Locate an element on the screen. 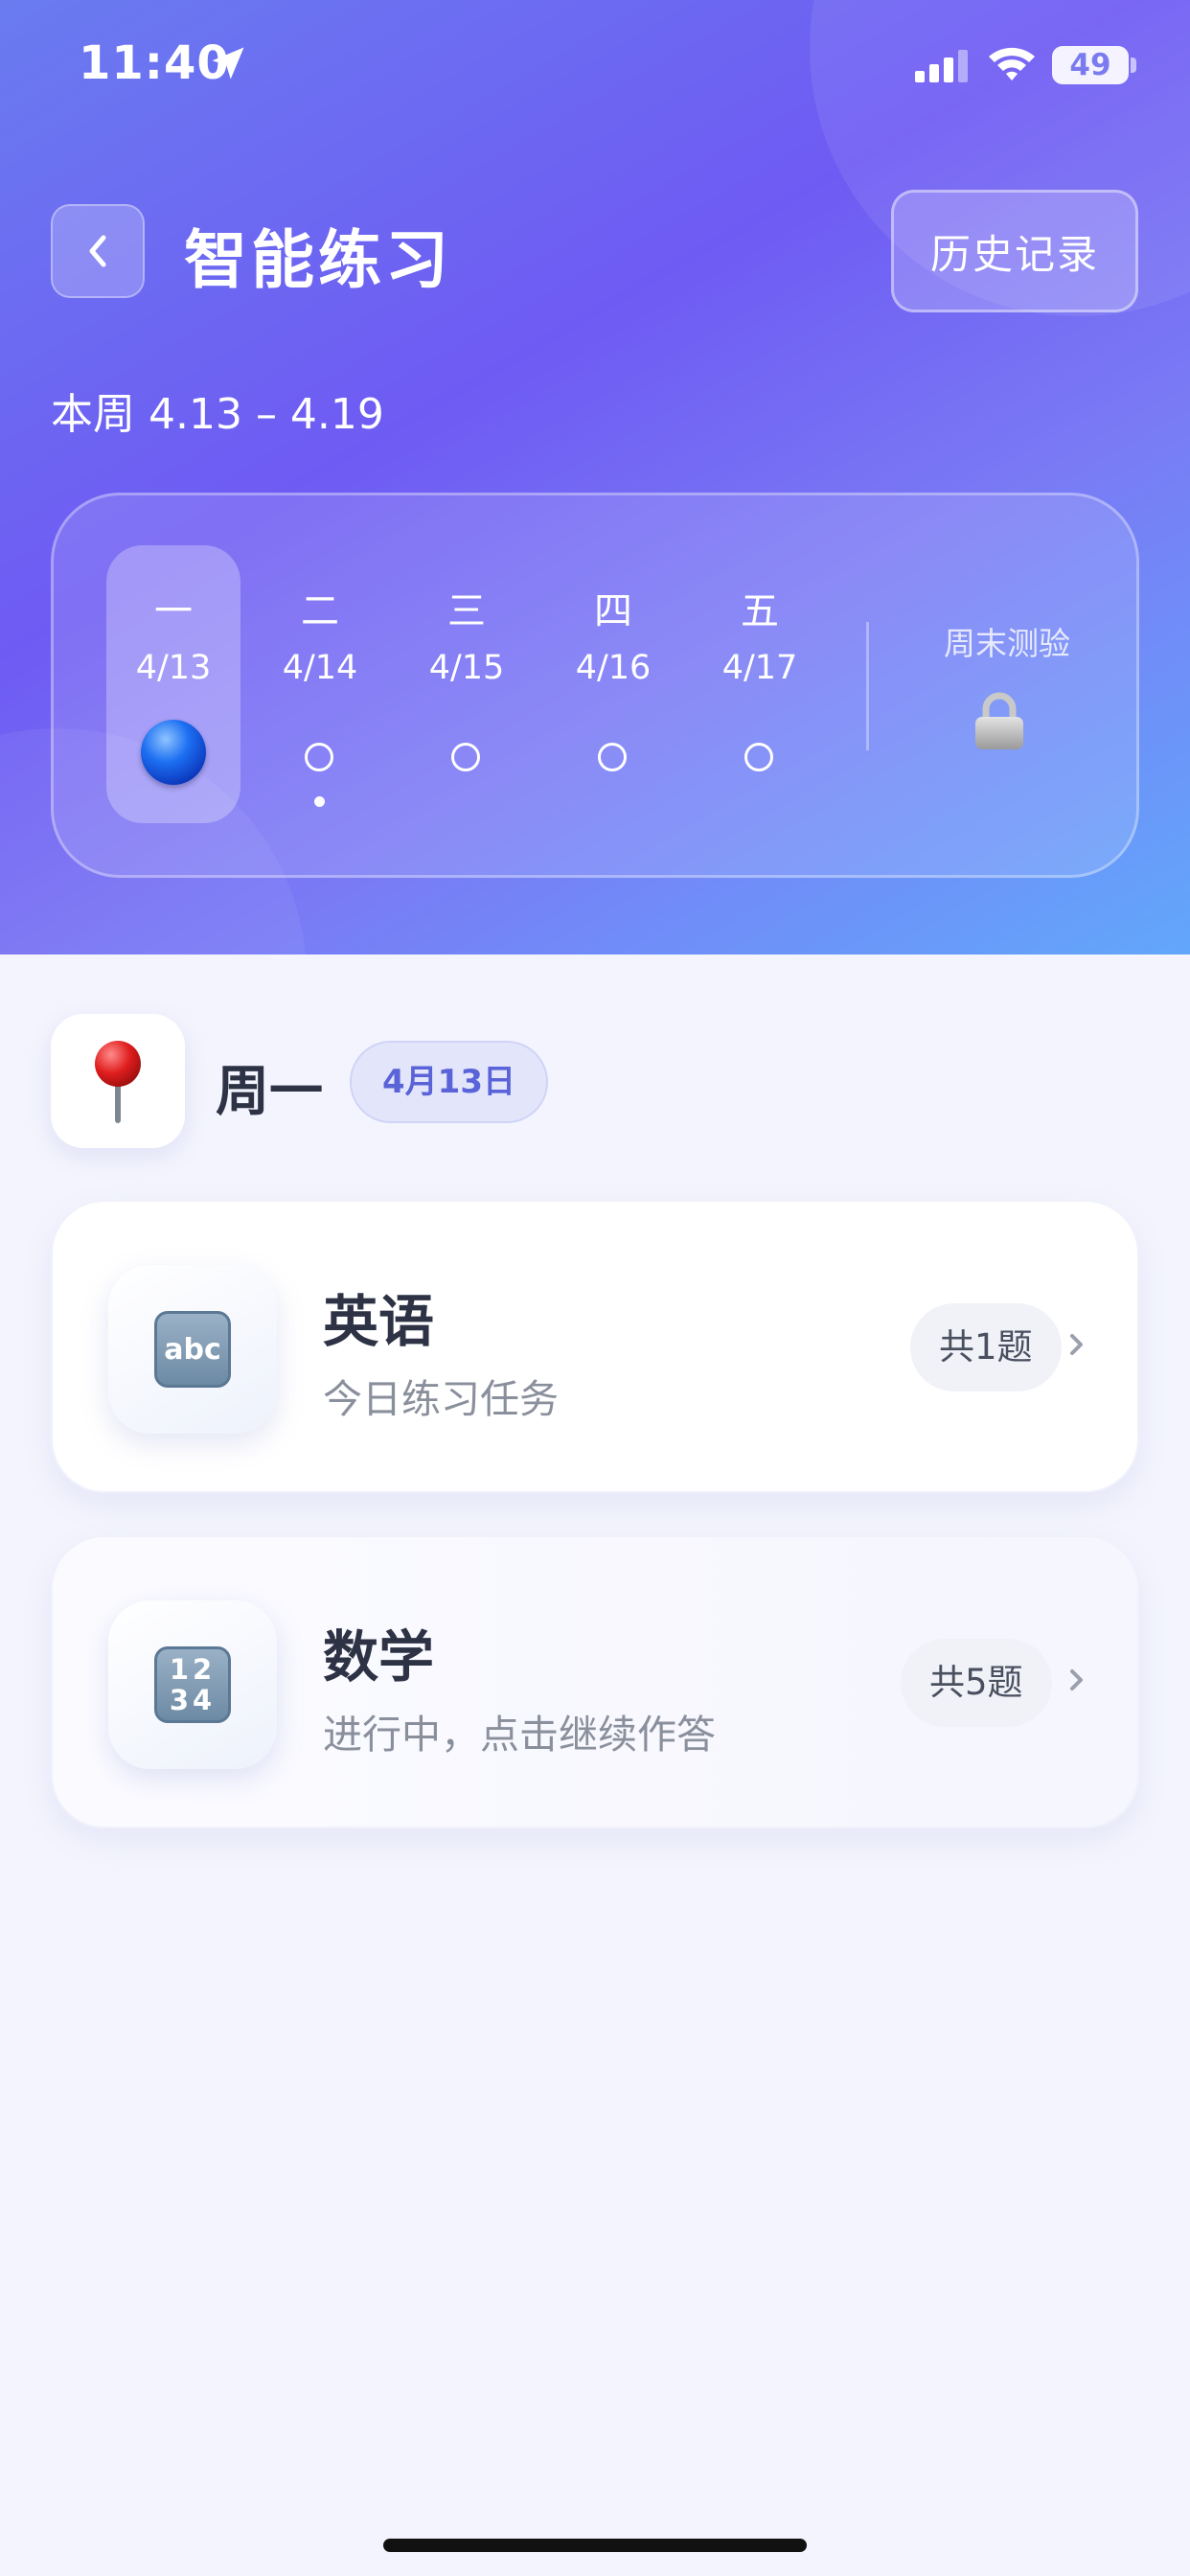  cellular-signal-icon is located at coordinates (942, 66).